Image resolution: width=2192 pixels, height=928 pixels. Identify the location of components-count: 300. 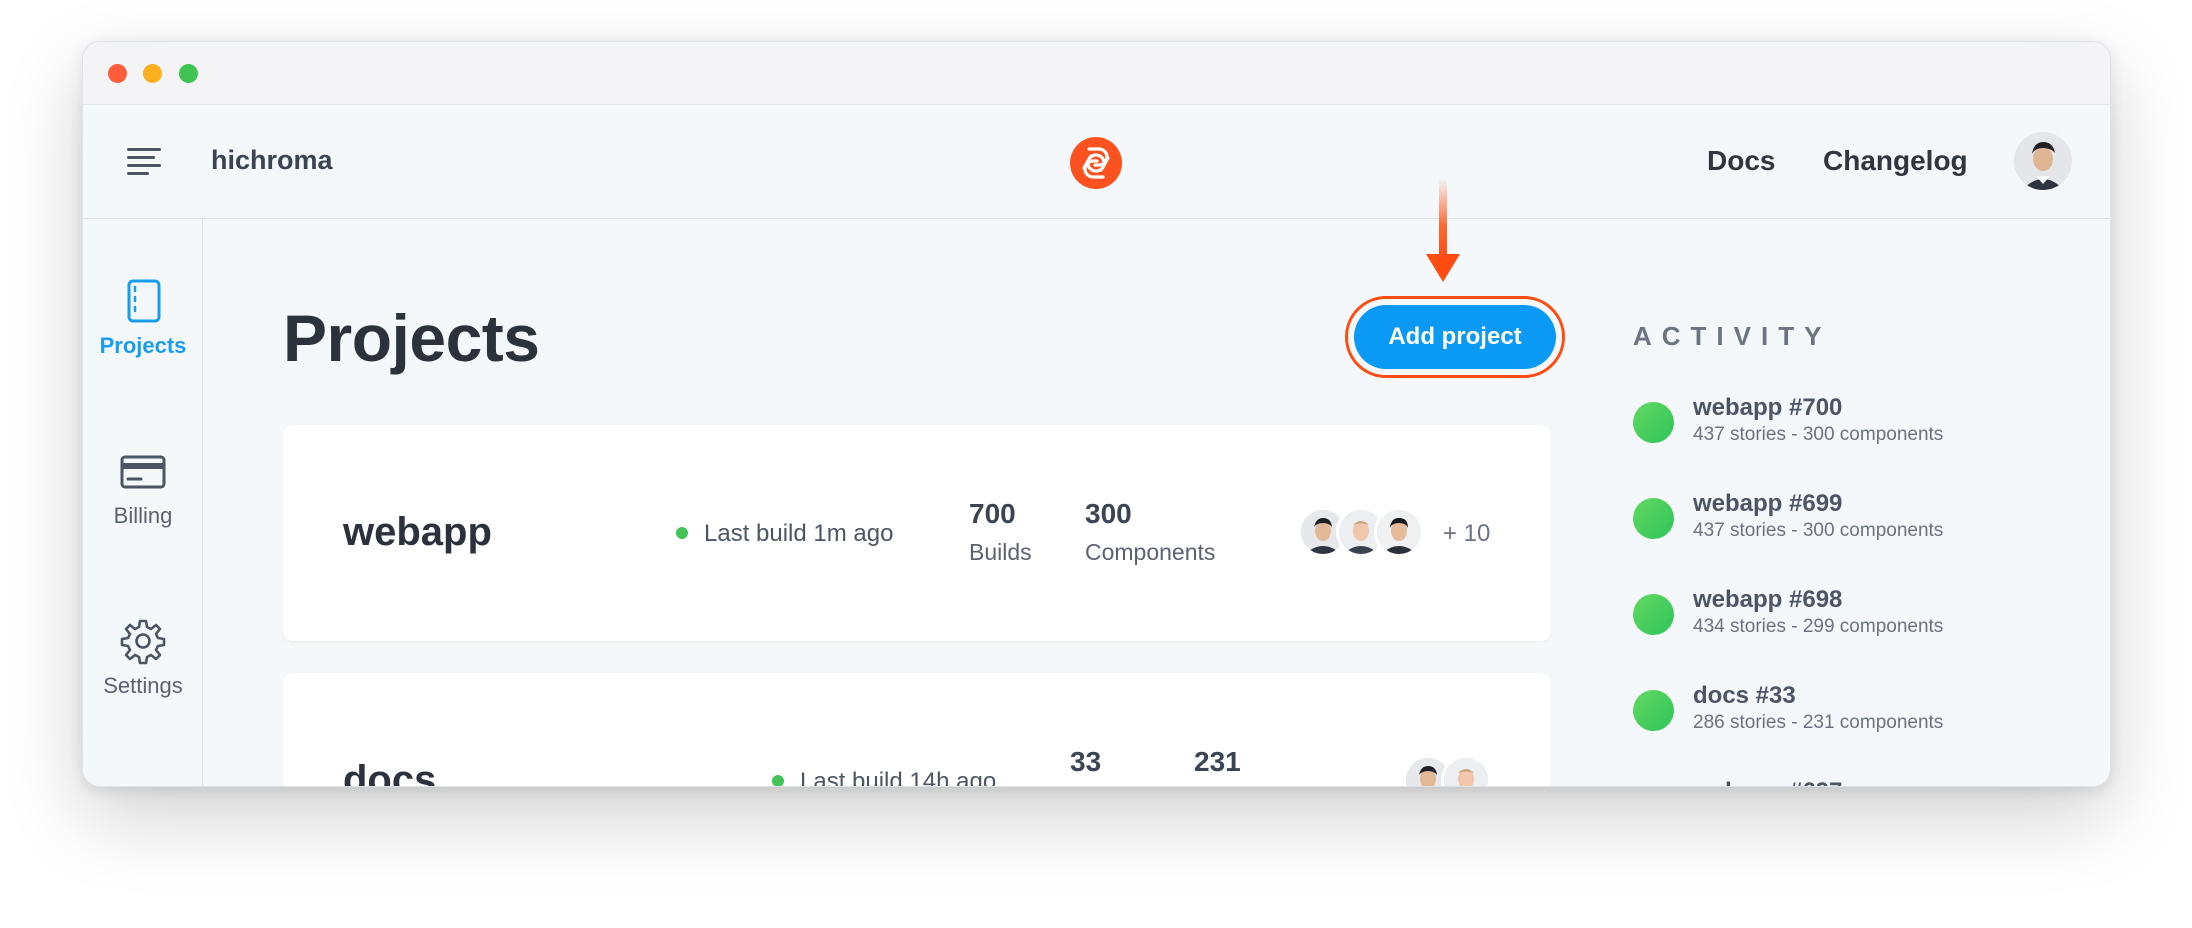
(1108, 513).